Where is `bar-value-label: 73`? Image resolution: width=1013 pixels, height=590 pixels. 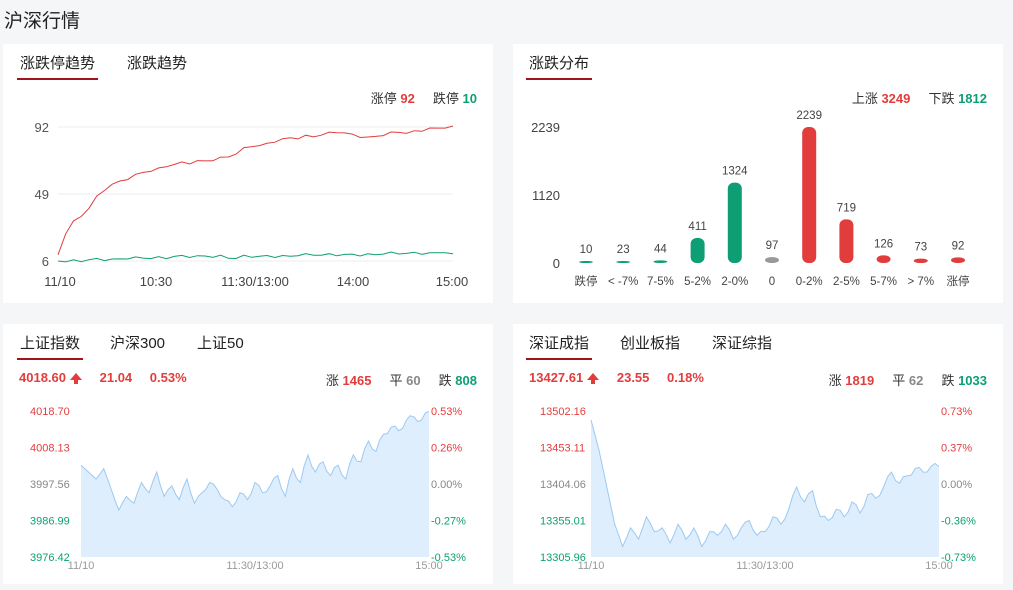 bar-value-label: 73 is located at coordinates (920, 248).